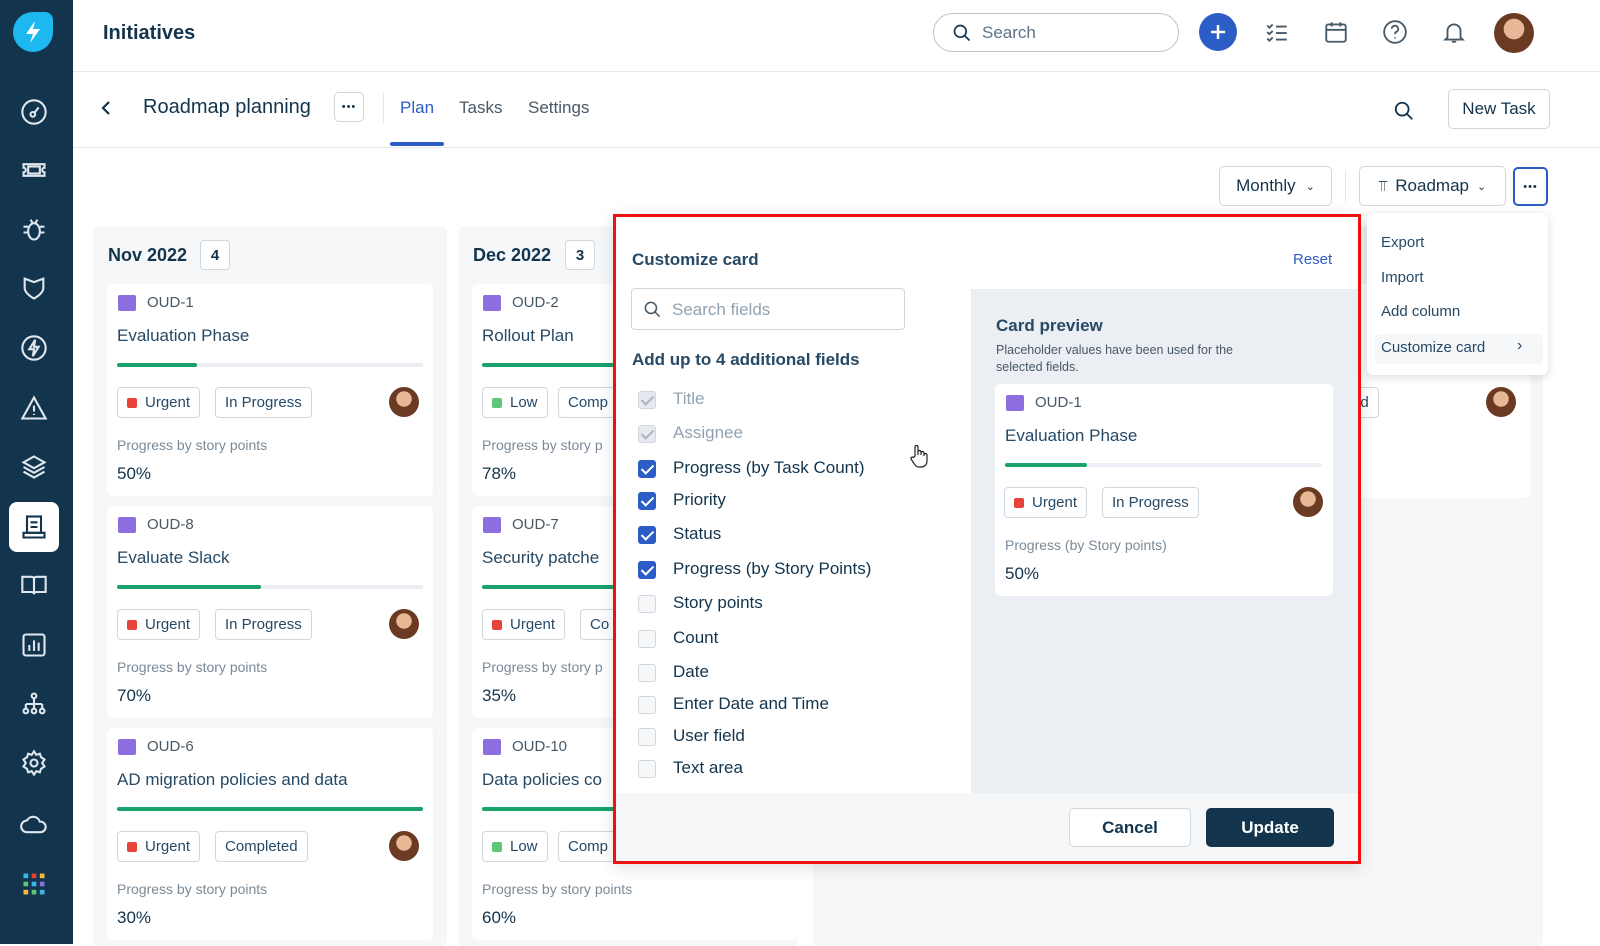 The image size is (1600, 946). I want to click on tasks-icon, so click(1277, 32).